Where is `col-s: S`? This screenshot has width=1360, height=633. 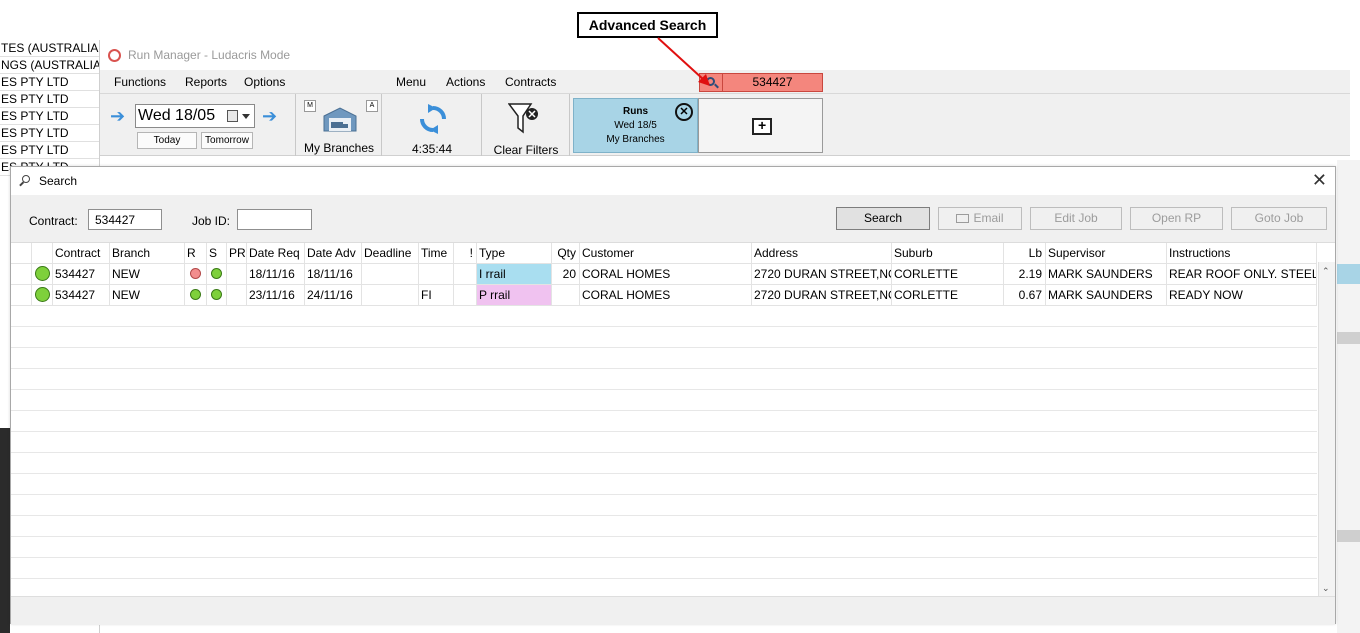
col-s: S is located at coordinates (217, 253).